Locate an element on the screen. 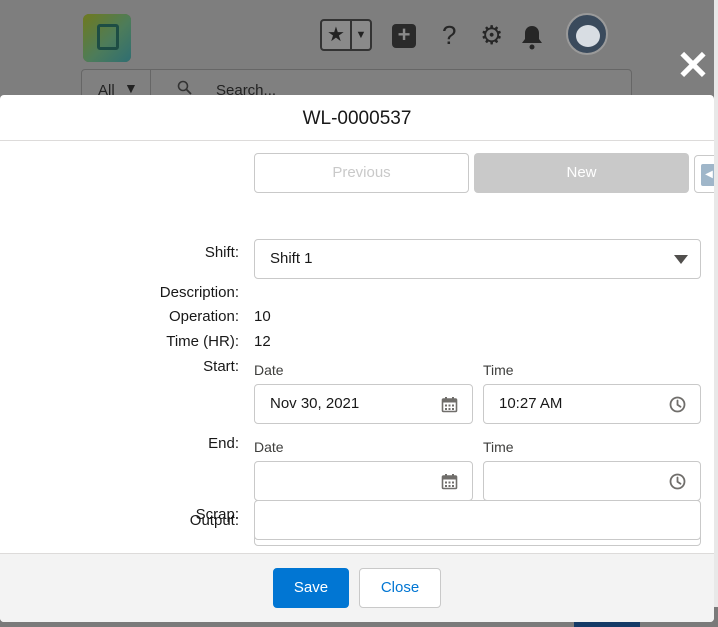 The width and height of the screenshot is (718, 627). description-label: Description: is located at coordinates (199, 292).